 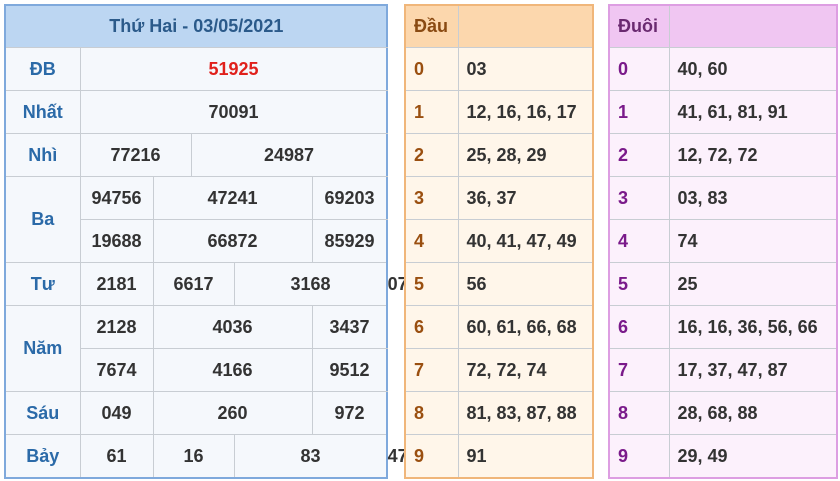 I want to click on head-row: 0 03, so click(x=499, y=69).